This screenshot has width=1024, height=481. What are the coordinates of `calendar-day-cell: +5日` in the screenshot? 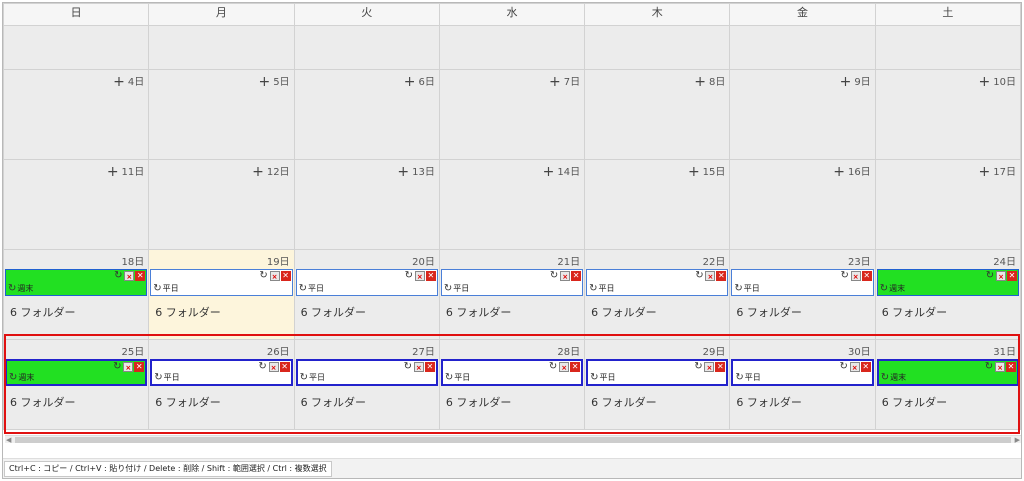 It's located at (221, 114).